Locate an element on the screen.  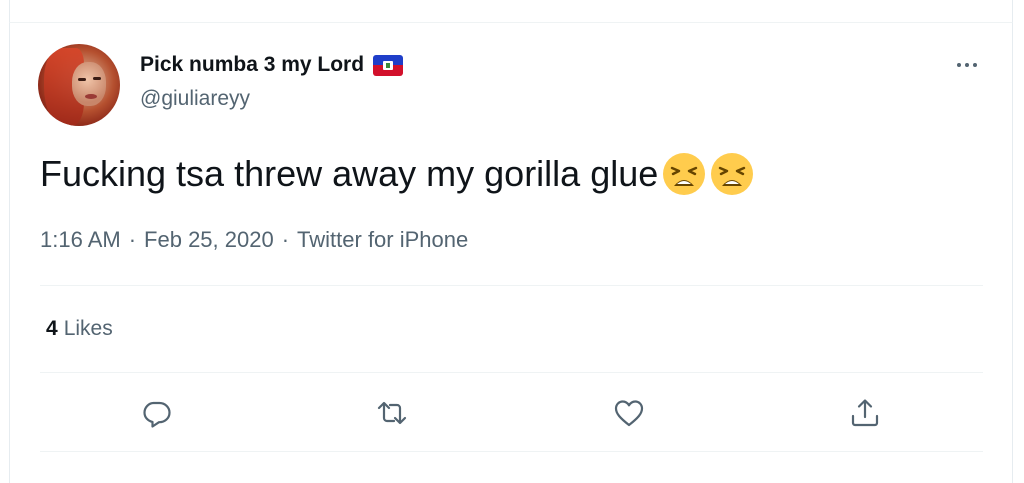
share-button is located at coordinates (865, 413).